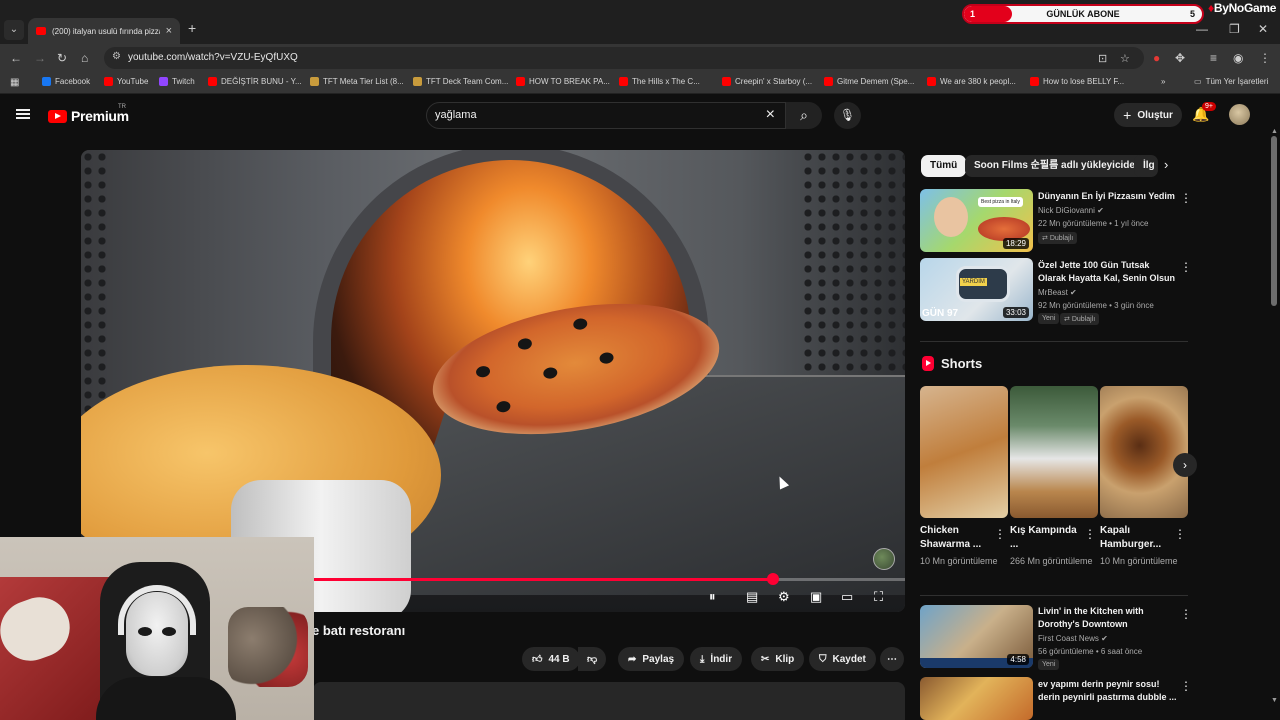  What do you see at coordinates (778, 659) in the screenshot?
I see `clip-button: ✂ Klip` at bounding box center [778, 659].